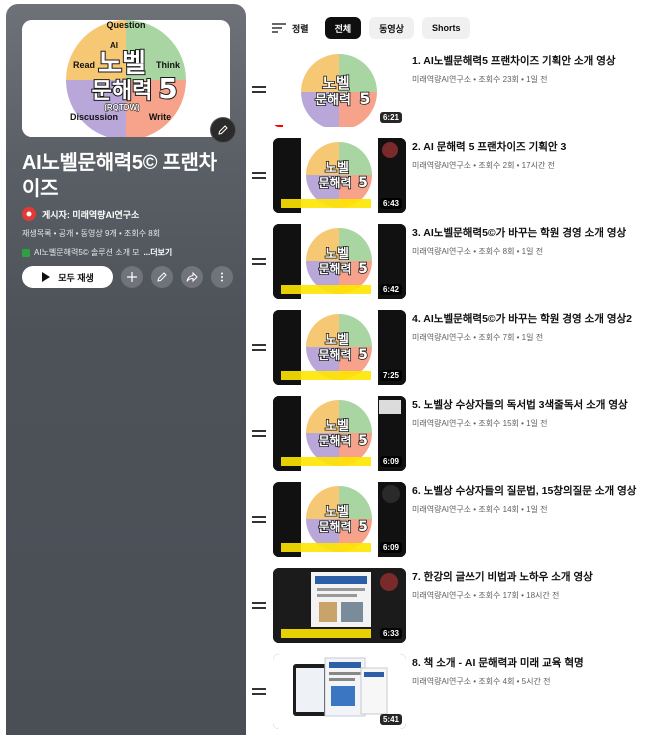 The height and width of the screenshot is (735, 669). Describe the element at coordinates (125, 25) in the screenshot. I see `svg-text: Question` at that location.